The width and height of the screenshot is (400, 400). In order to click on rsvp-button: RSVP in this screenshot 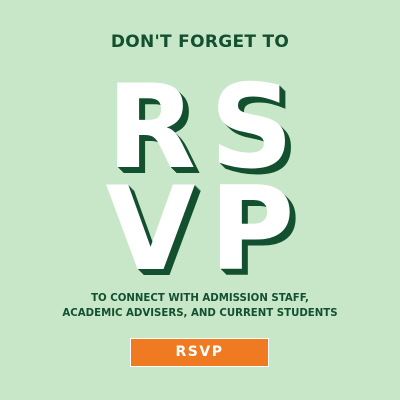, I will do `click(199, 352)`.